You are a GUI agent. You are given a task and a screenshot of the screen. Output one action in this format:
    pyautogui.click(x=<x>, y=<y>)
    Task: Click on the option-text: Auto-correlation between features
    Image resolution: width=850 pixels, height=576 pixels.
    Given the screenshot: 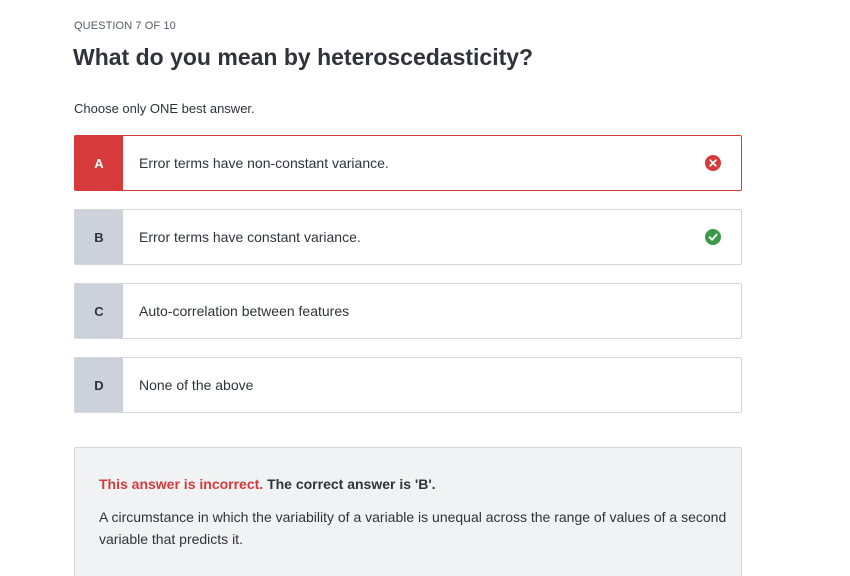 What is the action you would take?
    pyautogui.click(x=244, y=311)
    